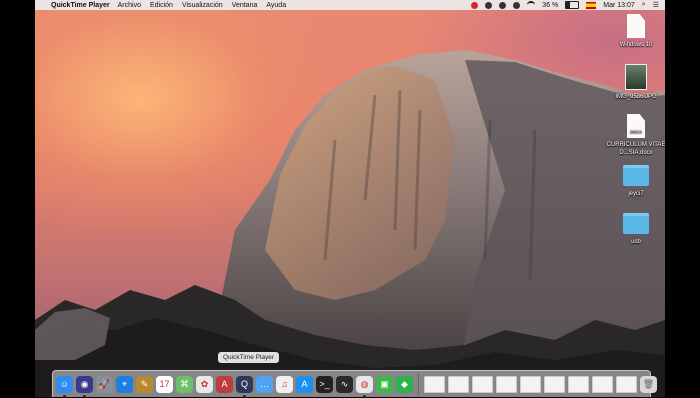  What do you see at coordinates (80, 5) in the screenshot?
I see `app-menu: QuickTime Player` at bounding box center [80, 5].